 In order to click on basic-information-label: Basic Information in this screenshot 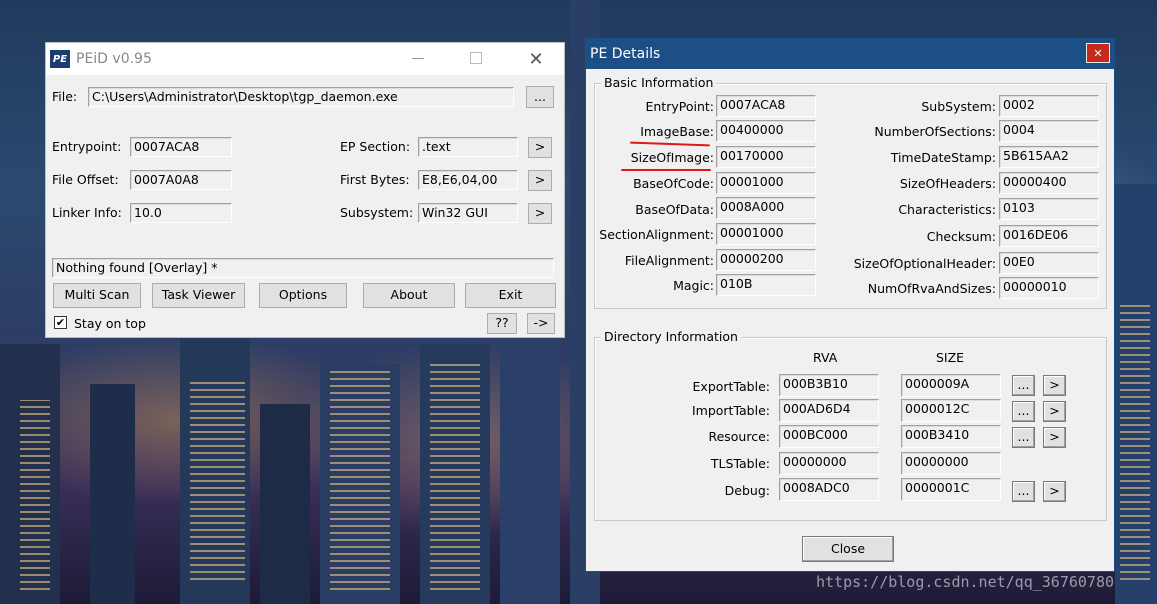, I will do `click(659, 82)`.